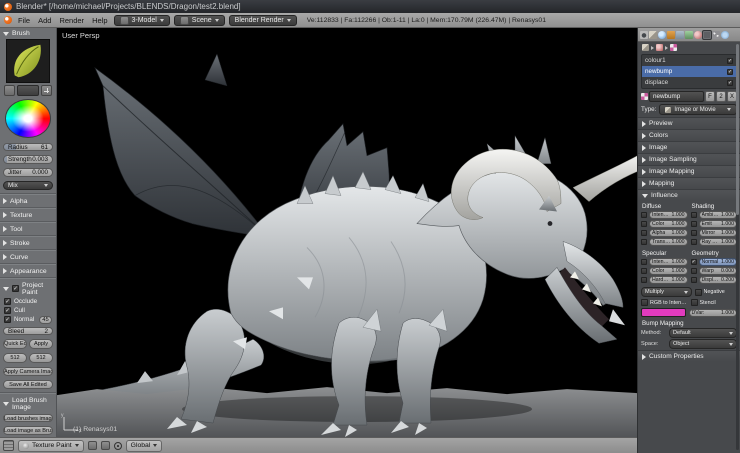 The height and width of the screenshot is (453, 740). I want to click on add-brush-button, so click(46, 90).